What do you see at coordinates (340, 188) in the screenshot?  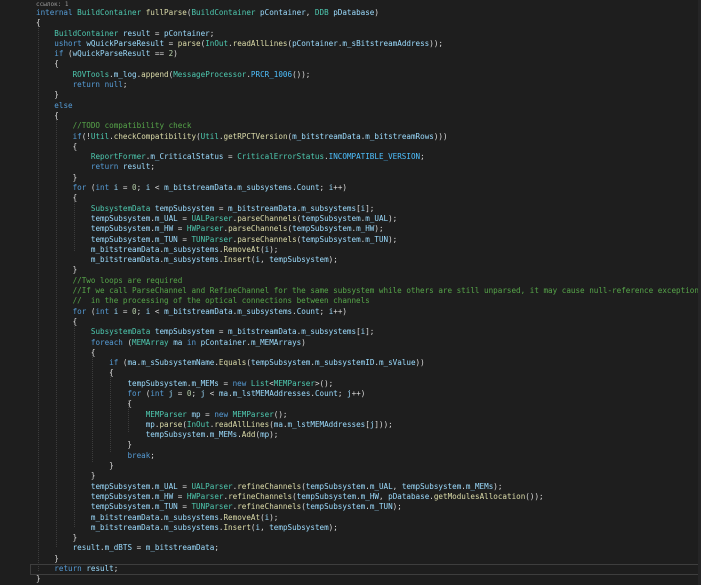 I see `code-token: ++)` at bounding box center [340, 188].